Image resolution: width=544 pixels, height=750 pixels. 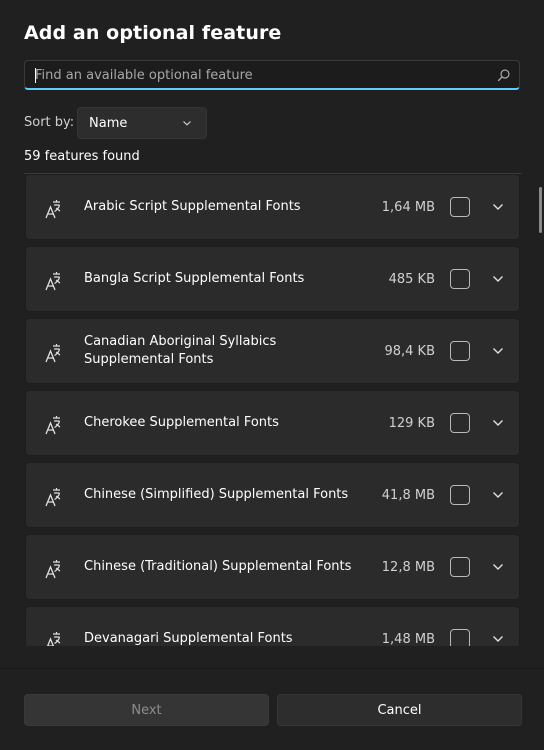 I want to click on search-icon, so click(x=504, y=75).